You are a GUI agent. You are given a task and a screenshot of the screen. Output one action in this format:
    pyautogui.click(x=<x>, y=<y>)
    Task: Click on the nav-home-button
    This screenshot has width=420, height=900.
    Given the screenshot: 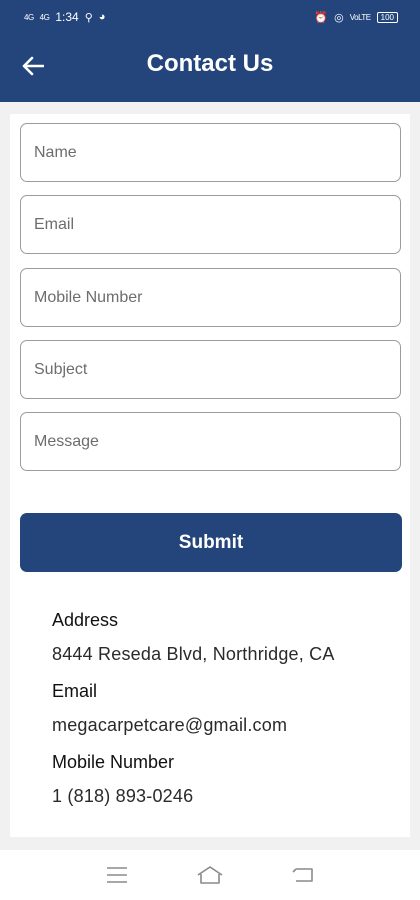 What is the action you would take?
    pyautogui.click(x=210, y=875)
    